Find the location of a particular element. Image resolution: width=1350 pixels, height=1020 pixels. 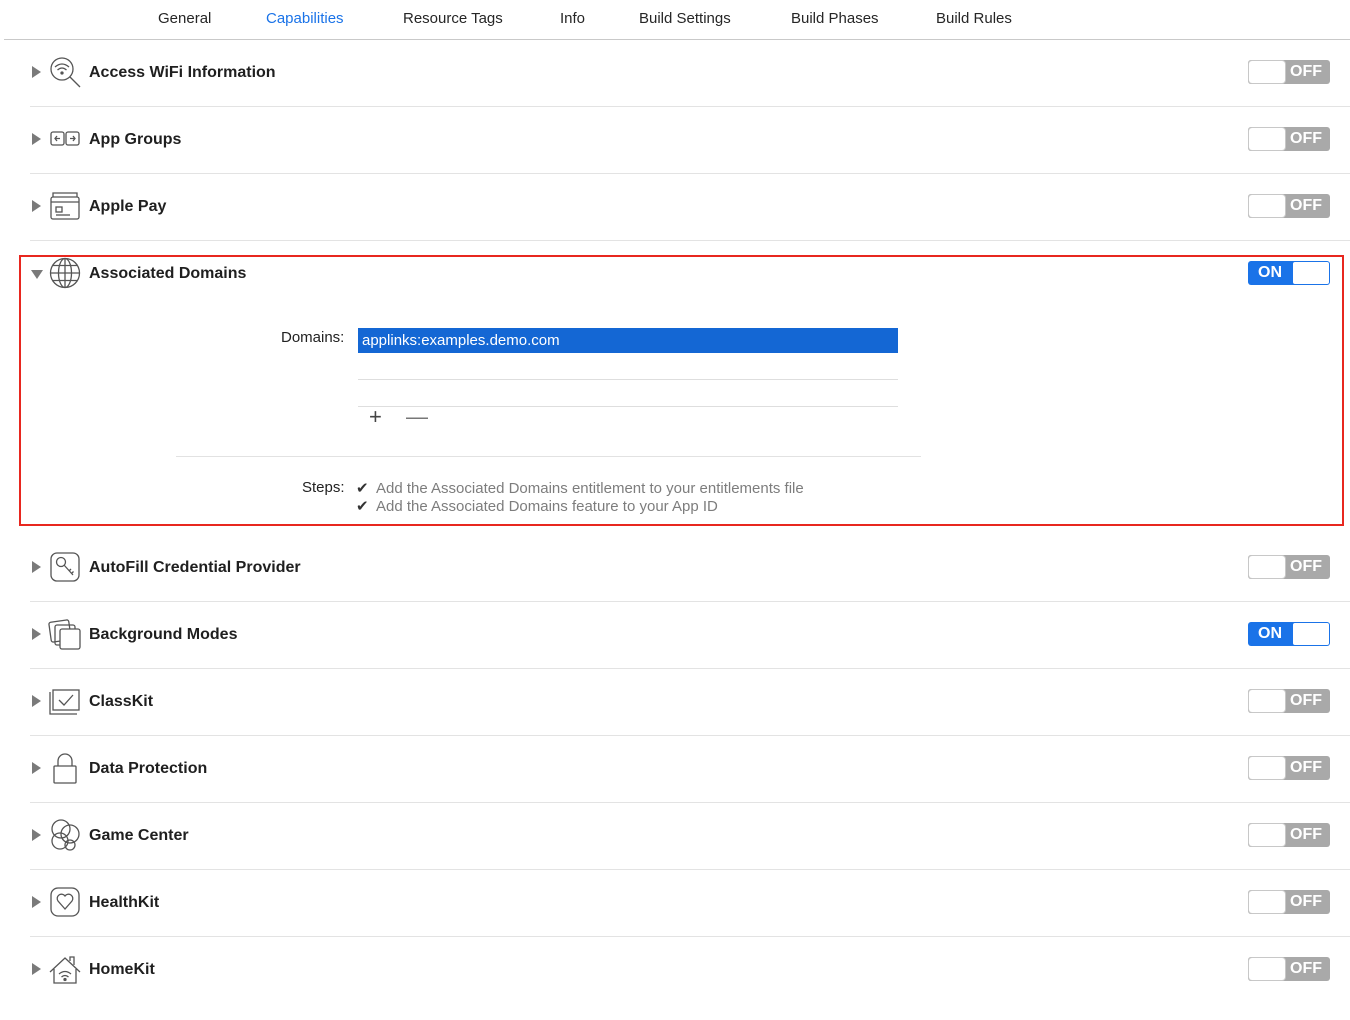

wallet-icon is located at coordinates (65, 206).